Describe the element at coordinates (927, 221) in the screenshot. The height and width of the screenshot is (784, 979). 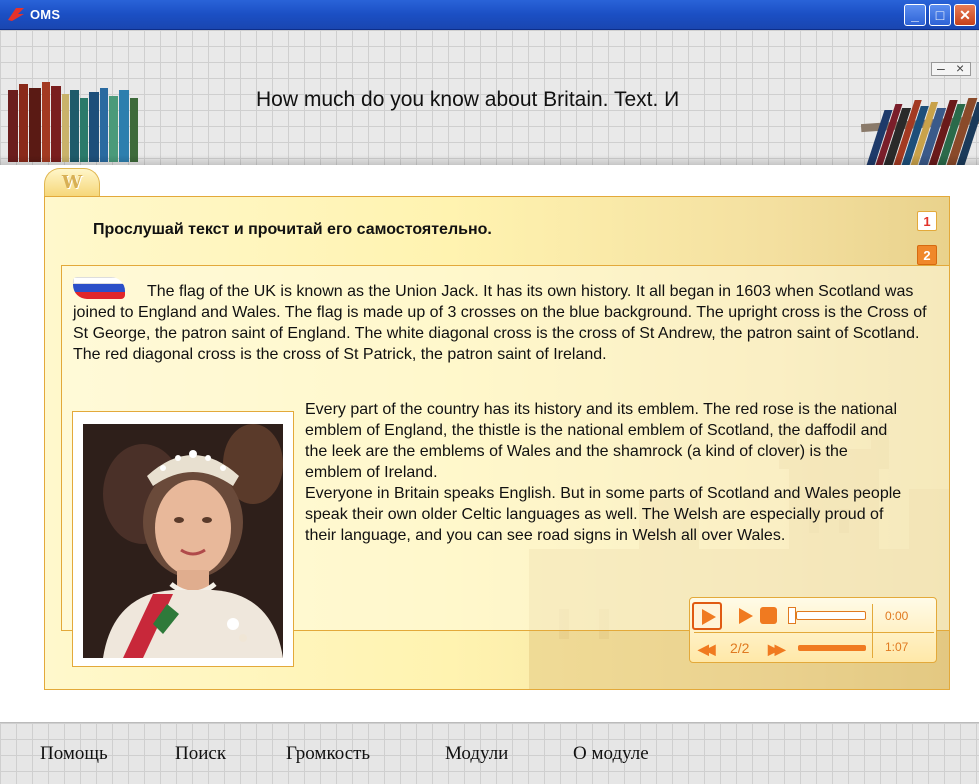
I see `page-1-button: 1` at that location.